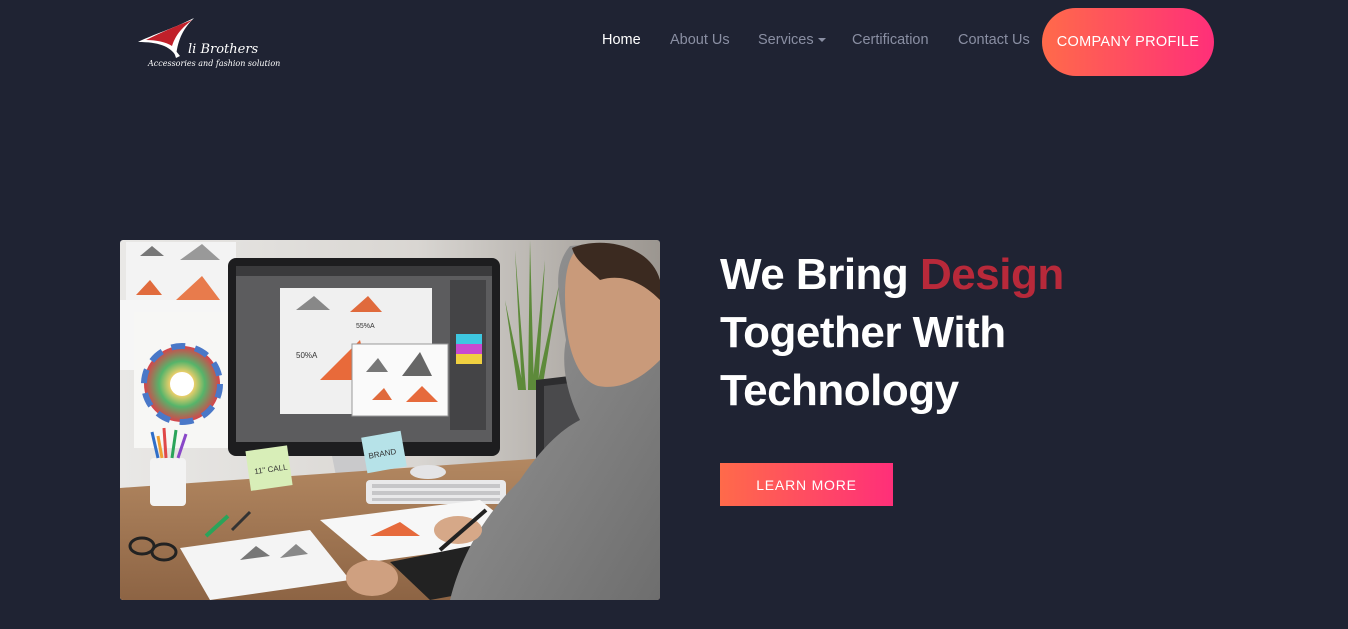  I want to click on chevron-down-icon, so click(821, 40).